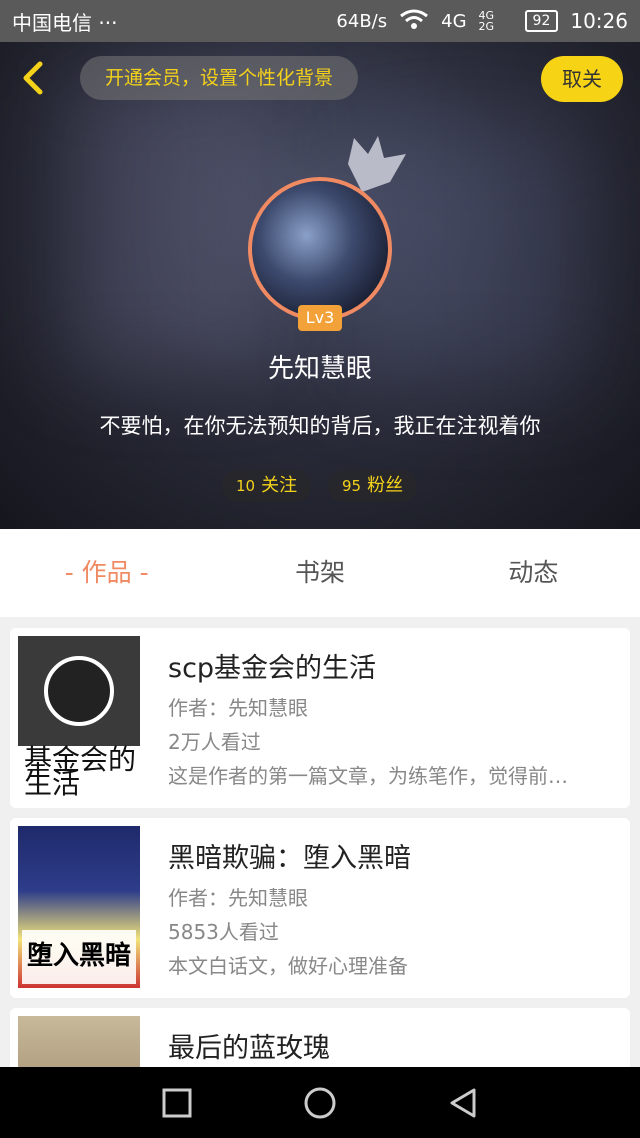  Describe the element at coordinates (385, 485) in the screenshot. I see `fans-label: 粉丝` at that location.